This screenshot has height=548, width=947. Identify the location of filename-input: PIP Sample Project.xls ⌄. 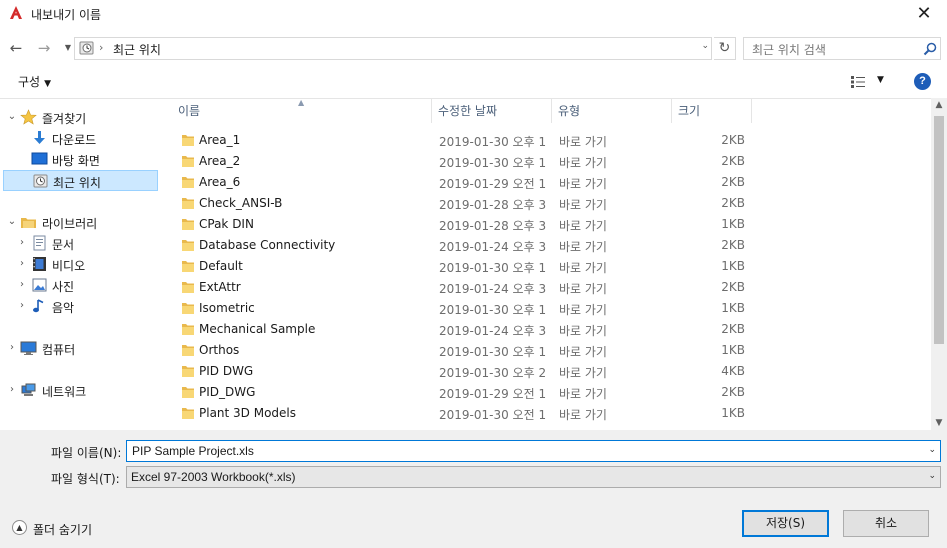
(533, 451).